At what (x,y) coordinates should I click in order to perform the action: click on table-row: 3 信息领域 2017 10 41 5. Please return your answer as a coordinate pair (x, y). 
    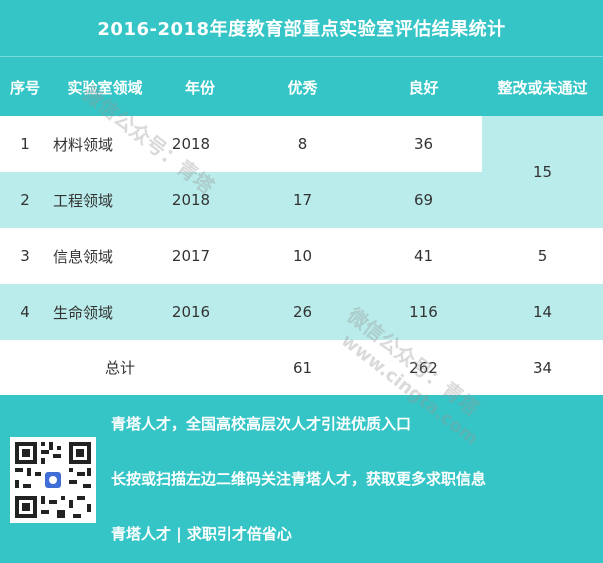
    Looking at the image, I should click on (301, 256).